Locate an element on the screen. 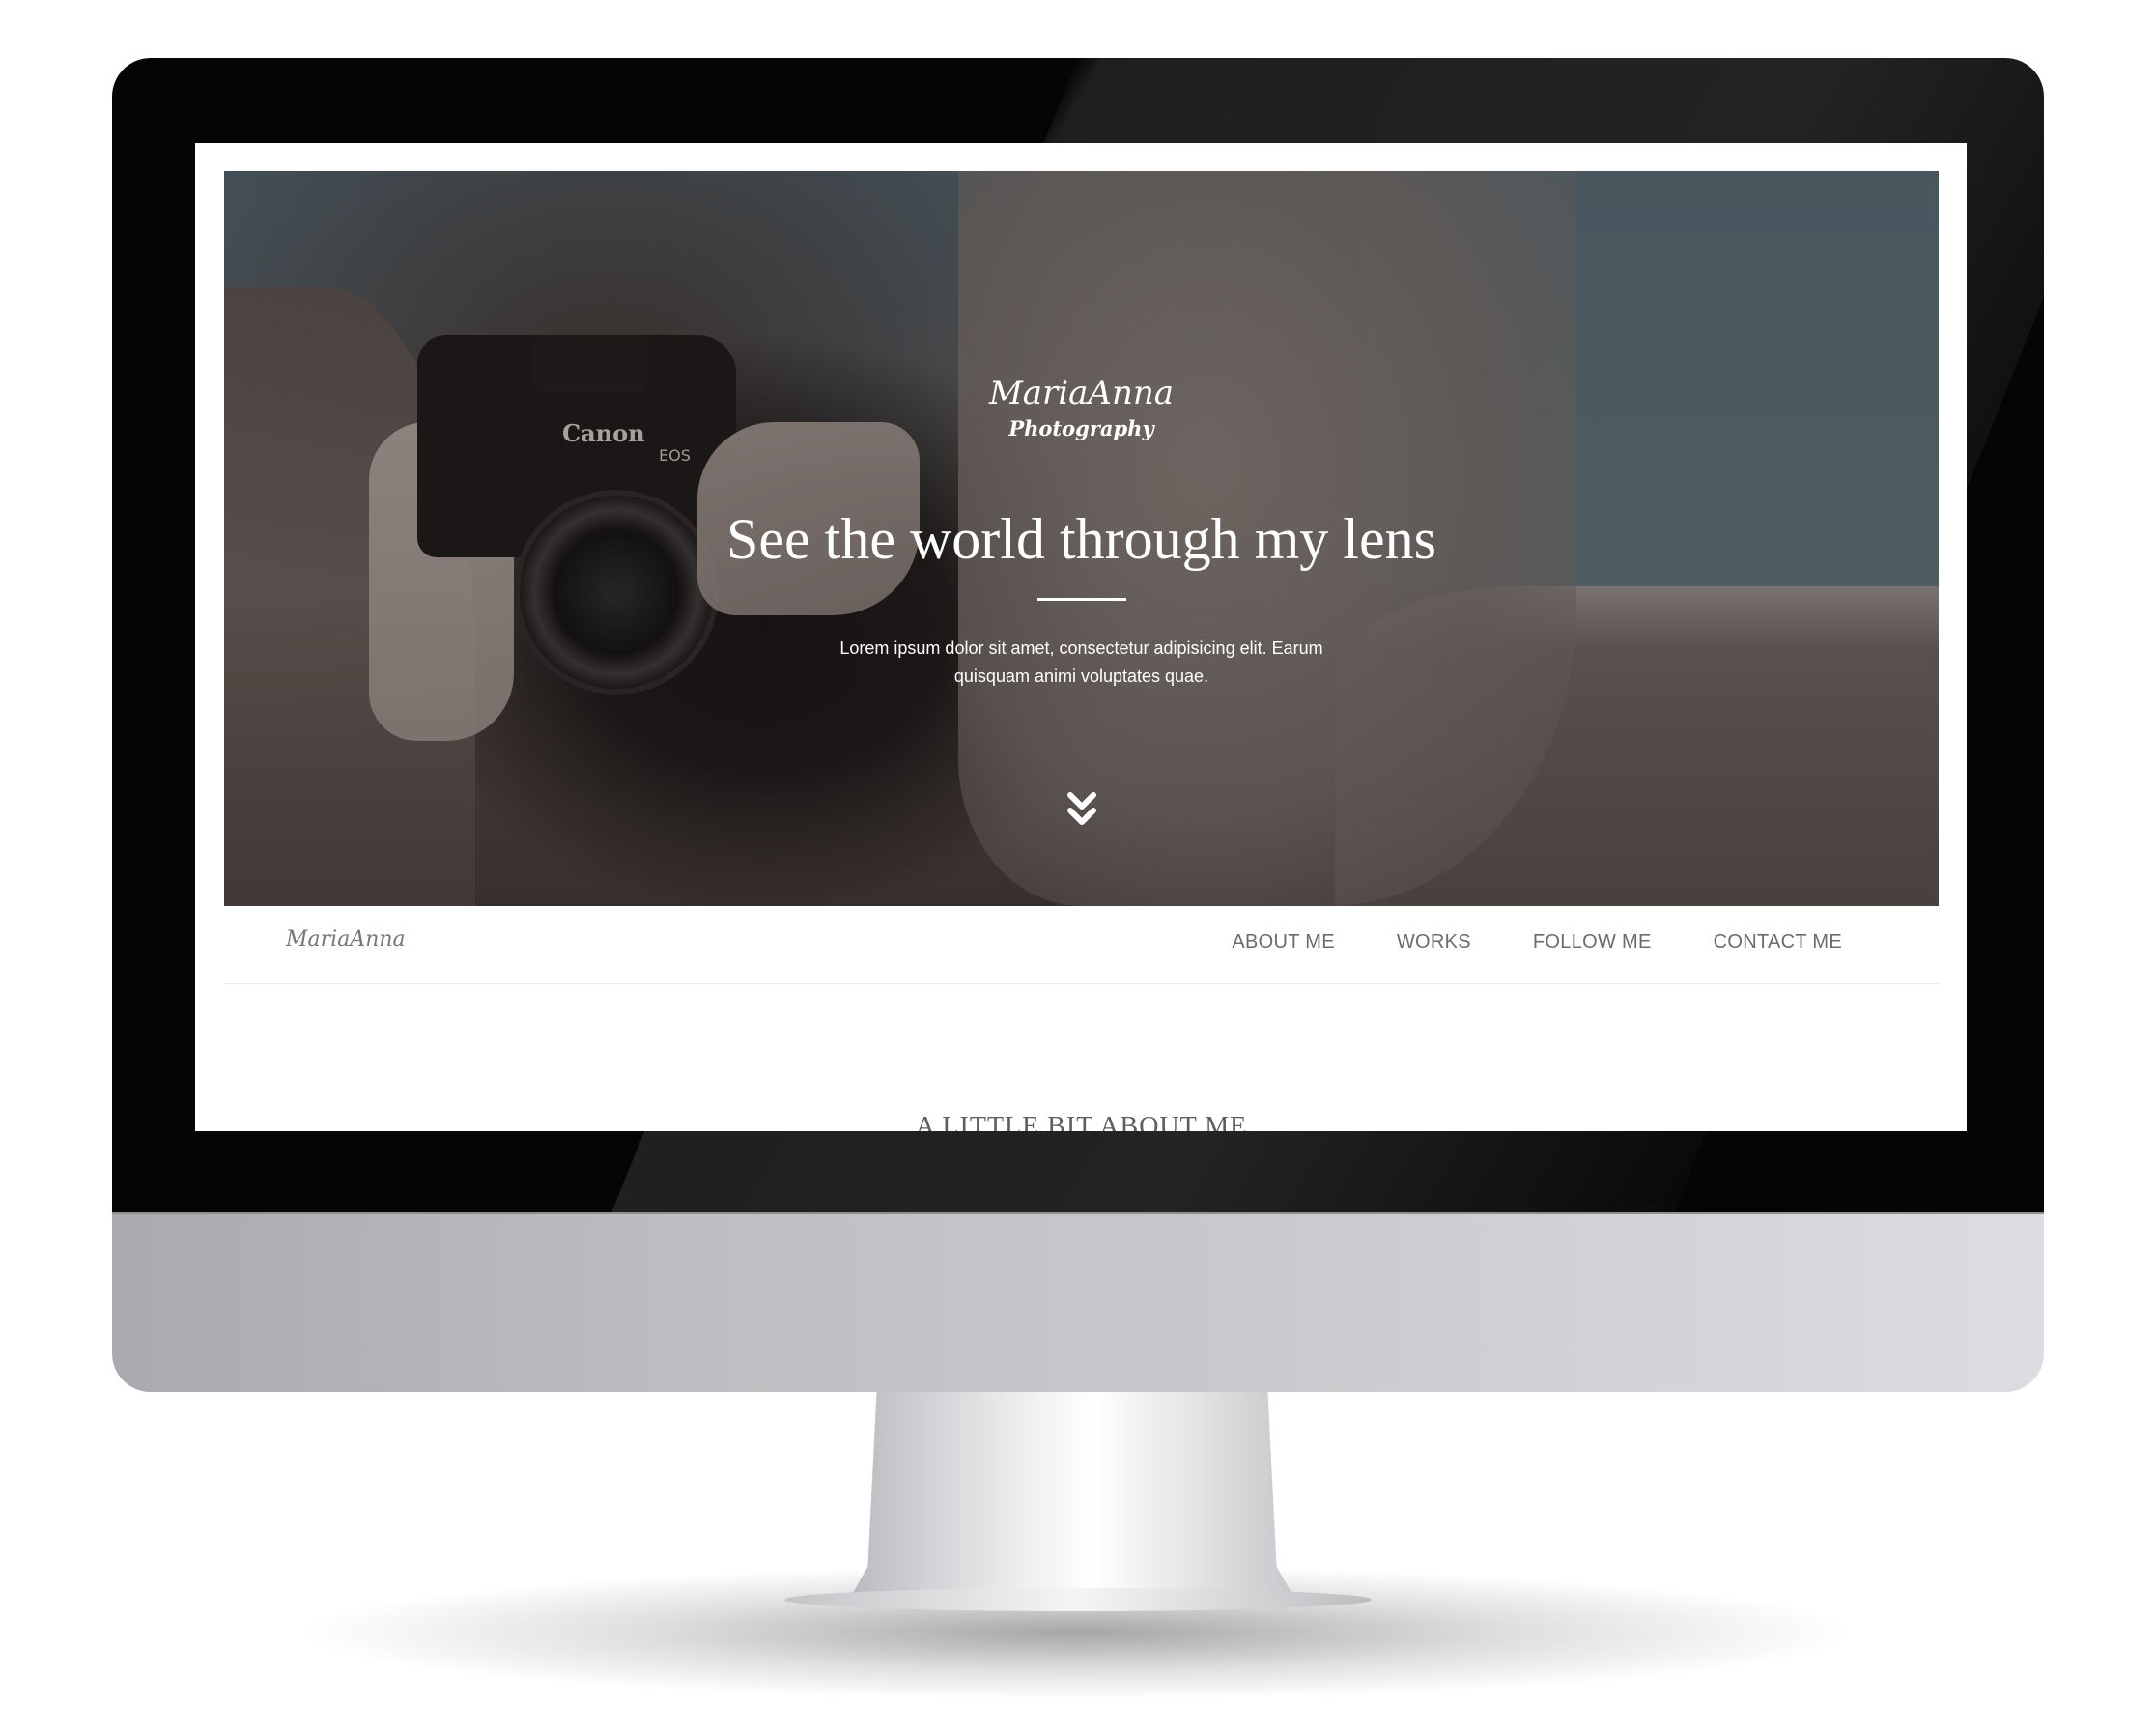 The width and height of the screenshot is (2156, 1733). nav-item-contact-me: CONTACT ME is located at coordinates (1778, 942).